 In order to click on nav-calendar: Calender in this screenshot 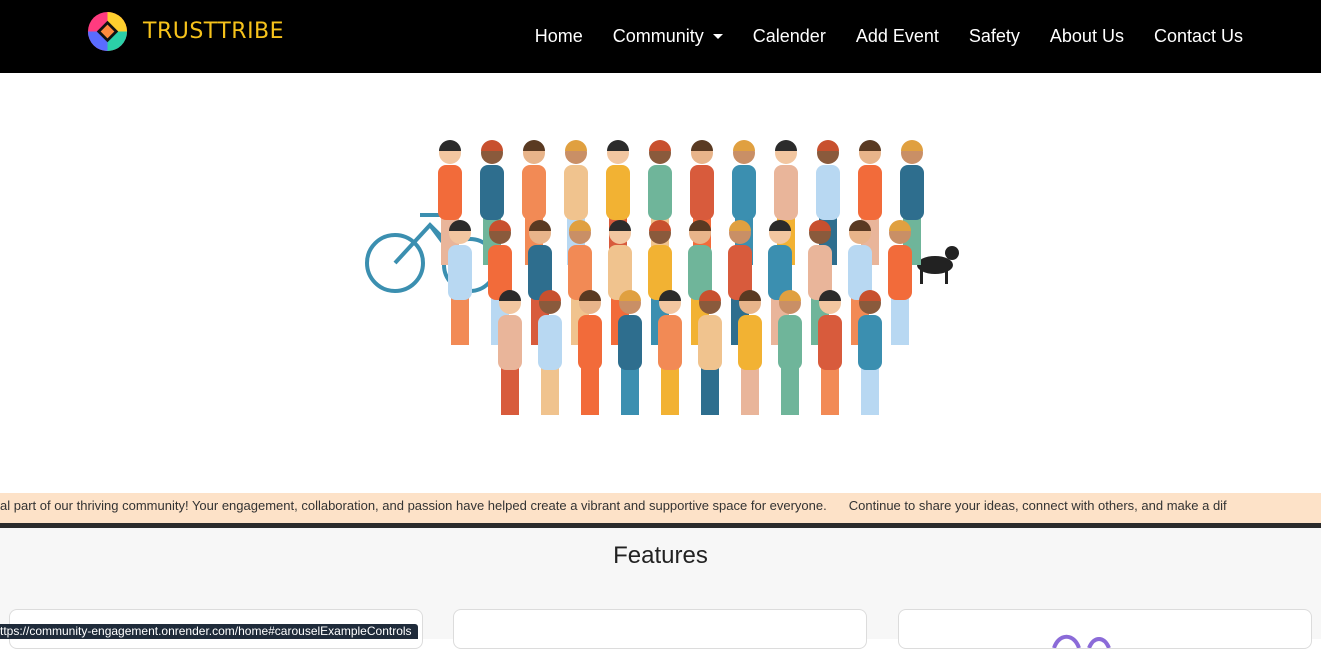, I will do `click(789, 36)`.